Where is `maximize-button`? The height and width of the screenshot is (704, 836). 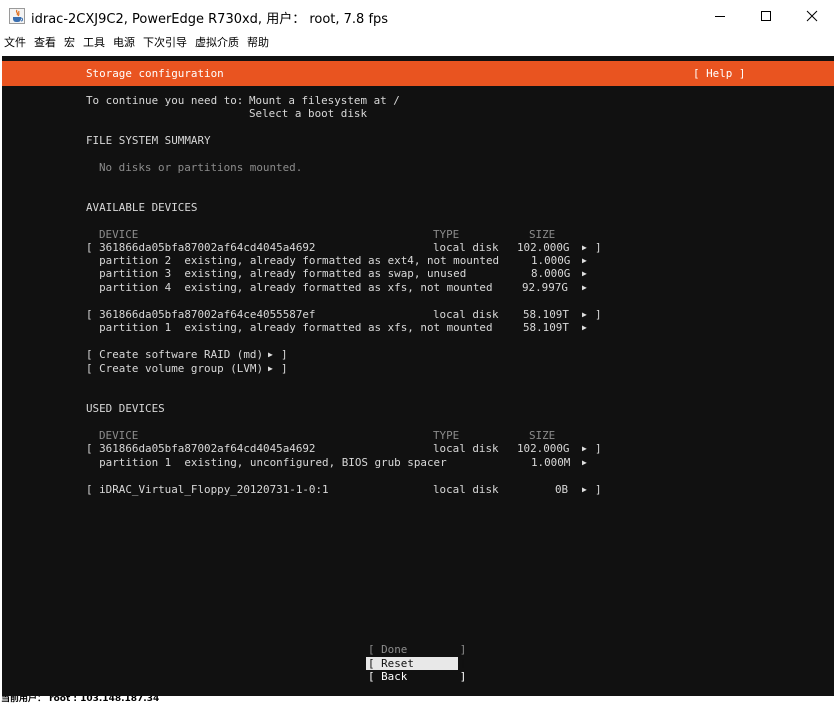 maximize-button is located at coordinates (766, 16).